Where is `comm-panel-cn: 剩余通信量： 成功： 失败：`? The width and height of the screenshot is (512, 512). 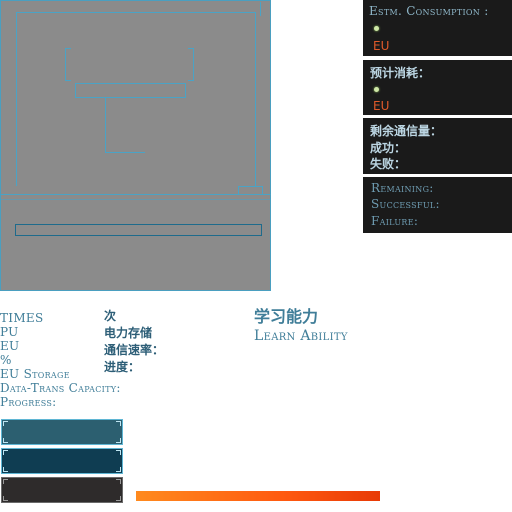 comm-panel-cn: 剩余通信量： 成功： 失败： is located at coordinates (437, 146).